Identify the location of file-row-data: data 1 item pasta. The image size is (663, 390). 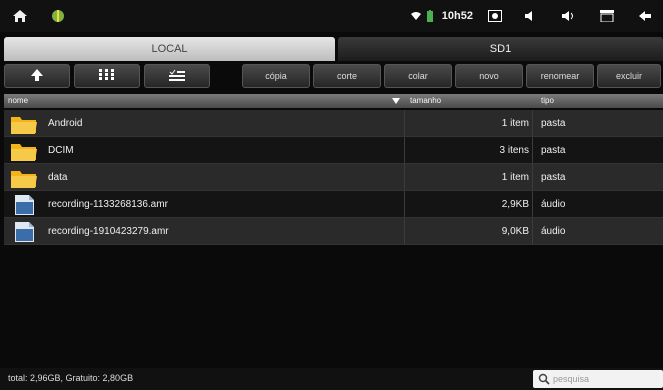
(333, 177).